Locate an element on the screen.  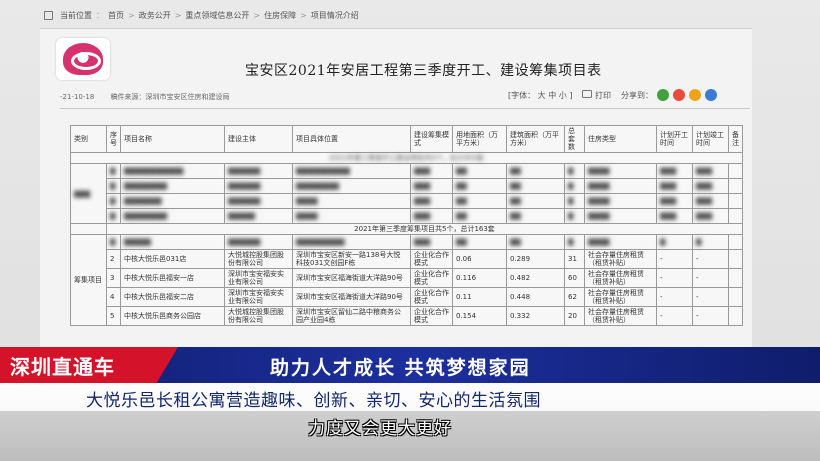
section-row: 2021年第三季度筹集项目共5个，总计163套 is located at coordinates (406, 229).